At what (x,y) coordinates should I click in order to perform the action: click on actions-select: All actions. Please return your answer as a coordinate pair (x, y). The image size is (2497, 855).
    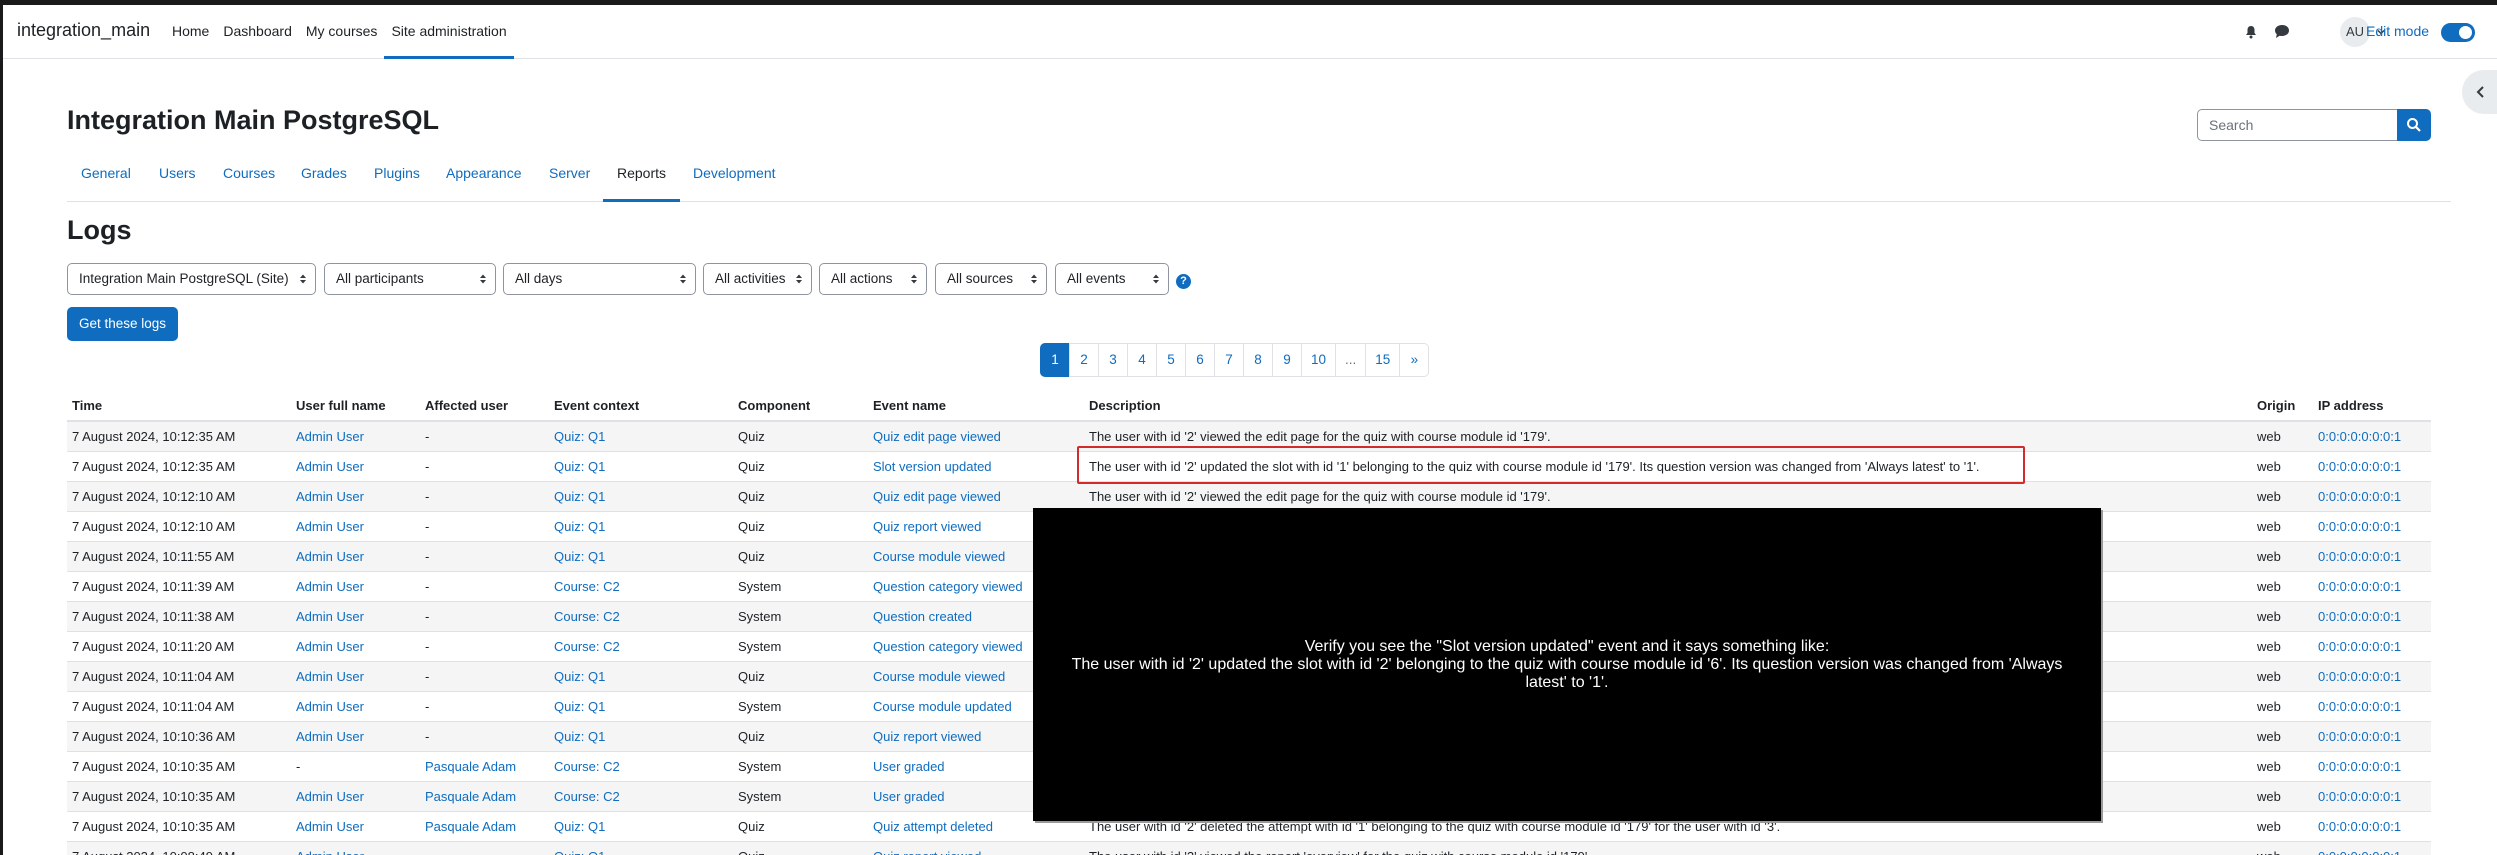
    Looking at the image, I should click on (873, 279).